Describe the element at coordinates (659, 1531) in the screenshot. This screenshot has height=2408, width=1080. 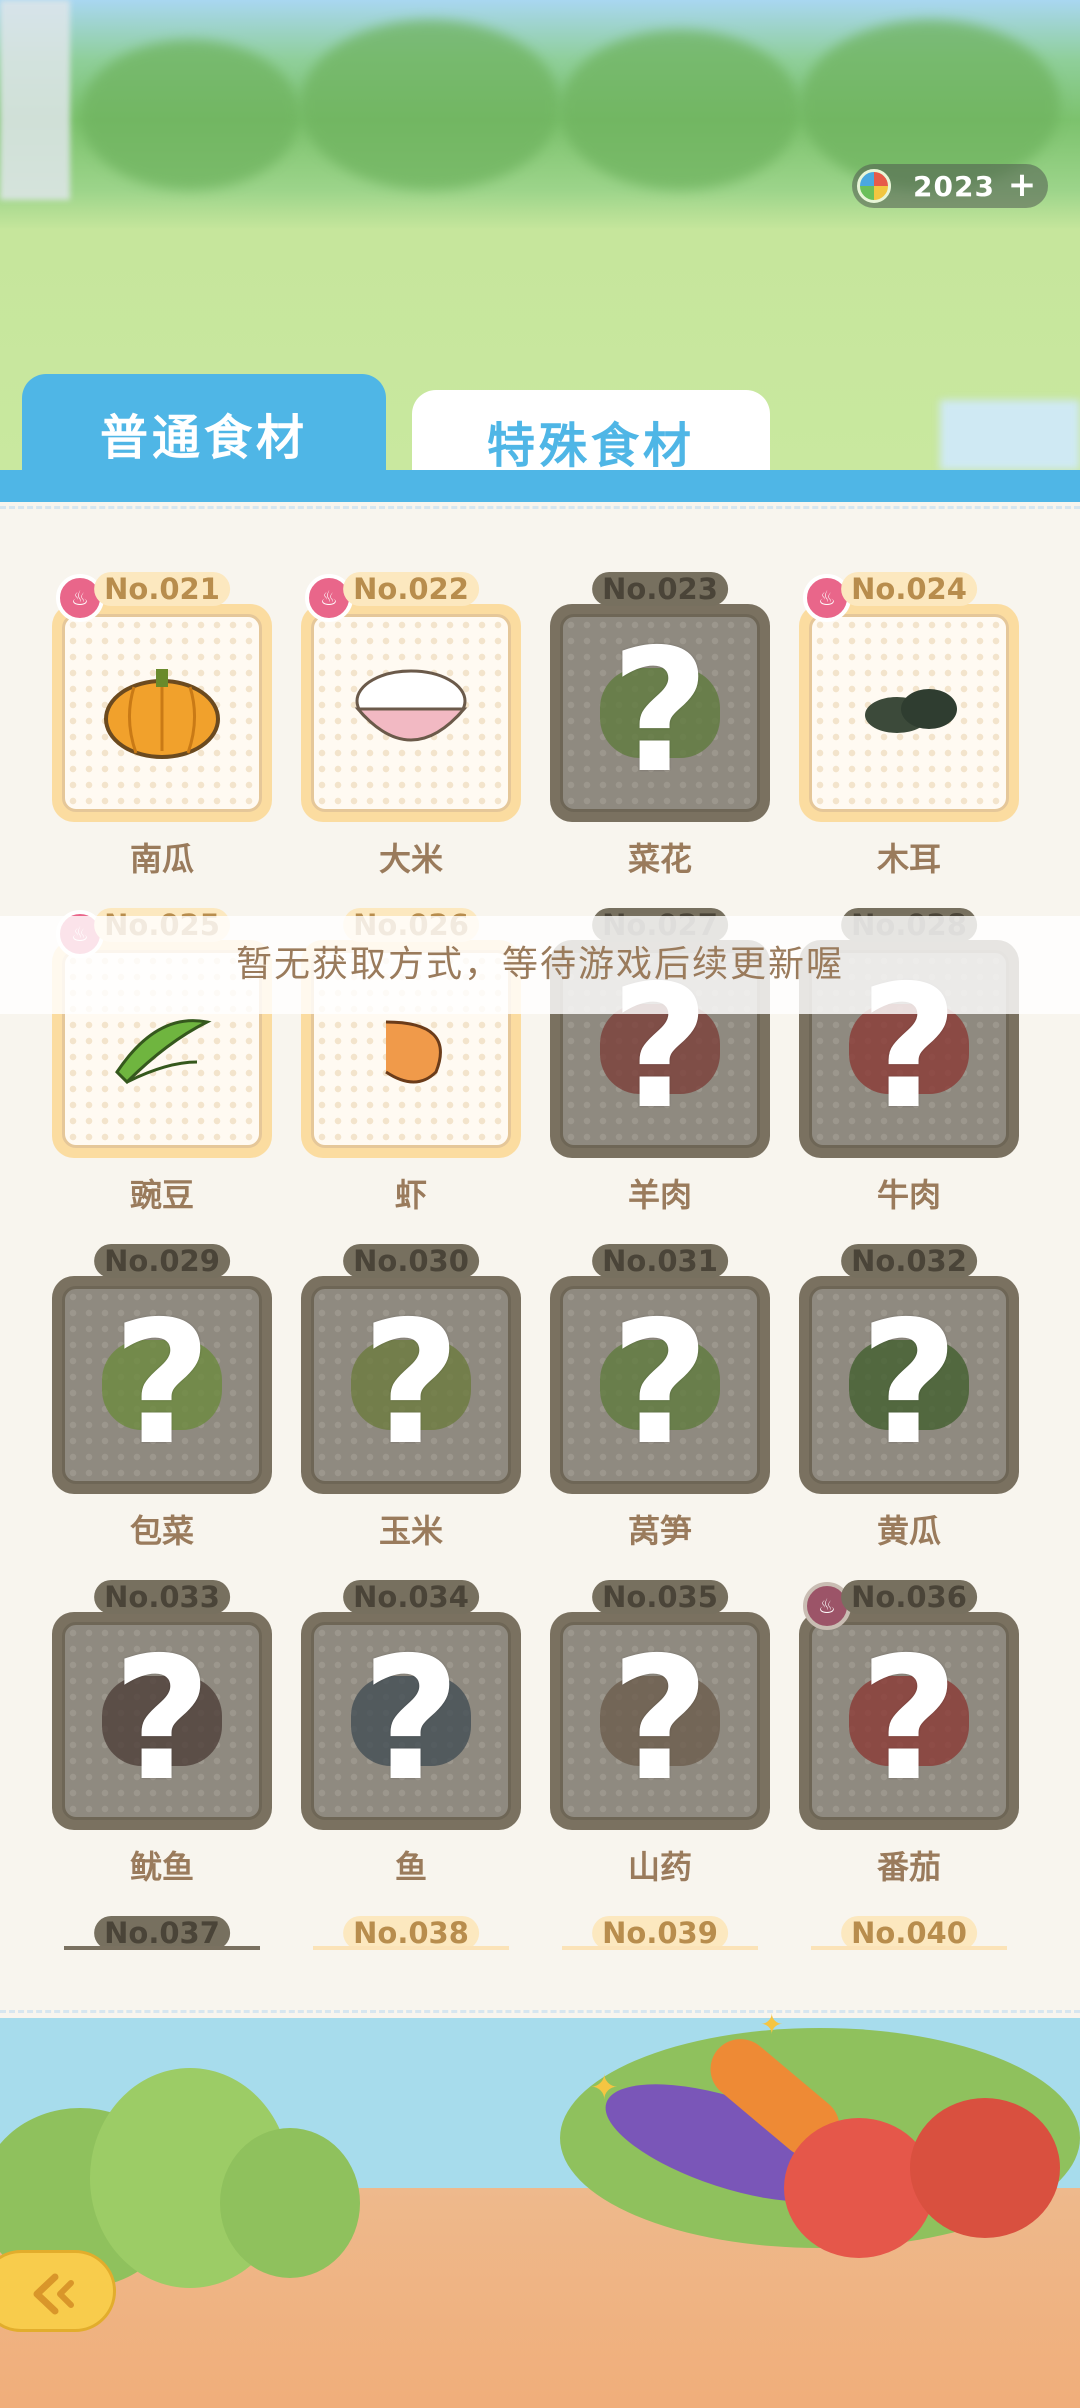
I see `ingredient-name: 莴笋` at that location.